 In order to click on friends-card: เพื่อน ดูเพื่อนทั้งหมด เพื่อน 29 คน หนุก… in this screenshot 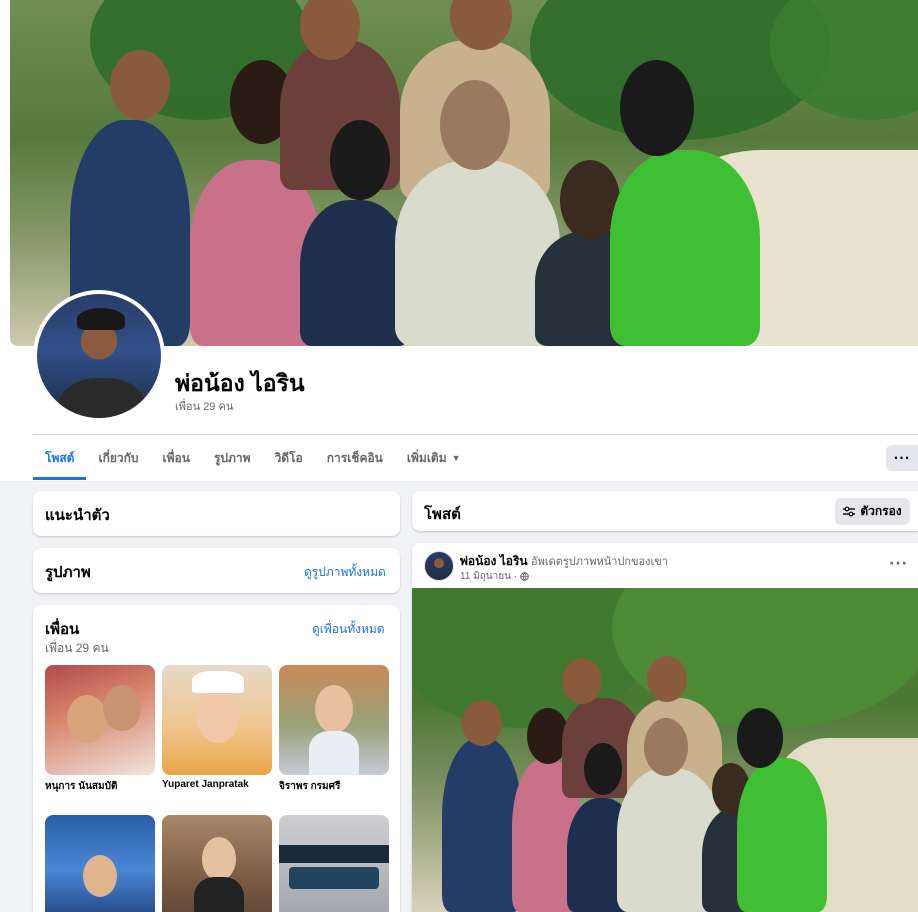, I will do `click(216, 758)`.